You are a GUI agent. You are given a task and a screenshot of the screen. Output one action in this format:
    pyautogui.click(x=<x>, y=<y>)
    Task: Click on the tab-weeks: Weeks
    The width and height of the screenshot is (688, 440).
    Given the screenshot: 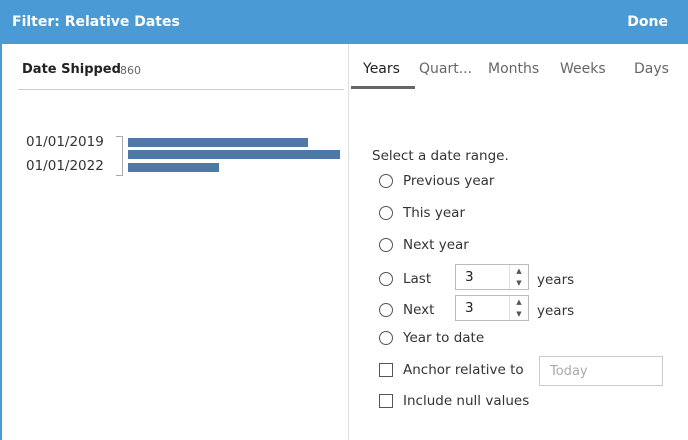 What is the action you would take?
    pyautogui.click(x=583, y=69)
    